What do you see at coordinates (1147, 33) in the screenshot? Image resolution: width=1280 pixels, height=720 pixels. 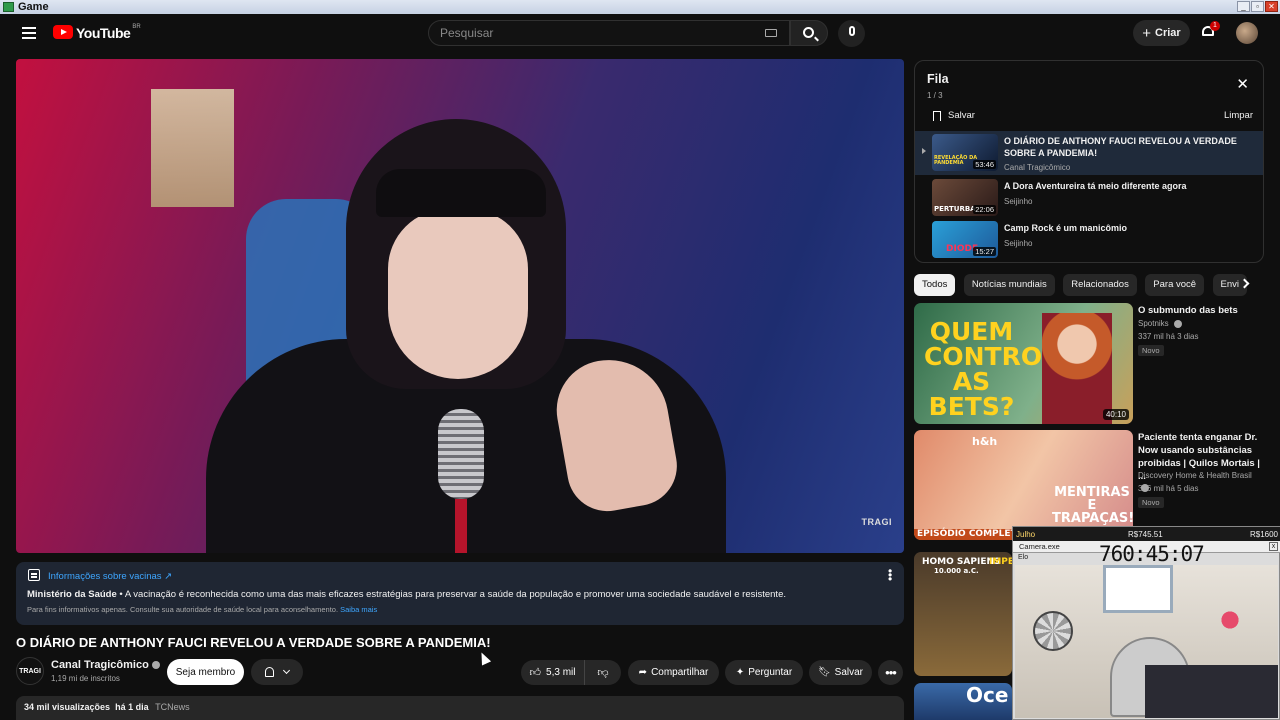 I see `plus-icon: +` at bounding box center [1147, 33].